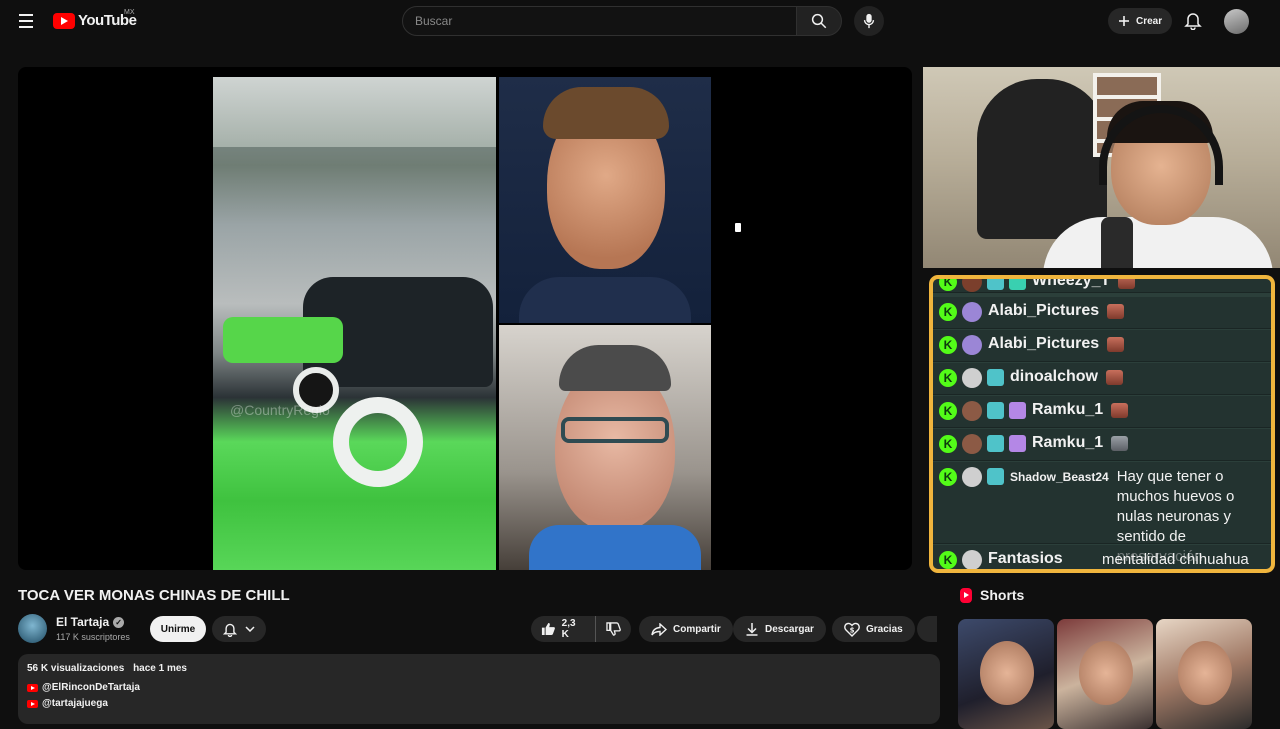 This screenshot has width=1280, height=729. Describe the element at coordinates (91, 687) in the screenshot. I see `channel-link-text: @ElRinconDeTartaja` at that location.